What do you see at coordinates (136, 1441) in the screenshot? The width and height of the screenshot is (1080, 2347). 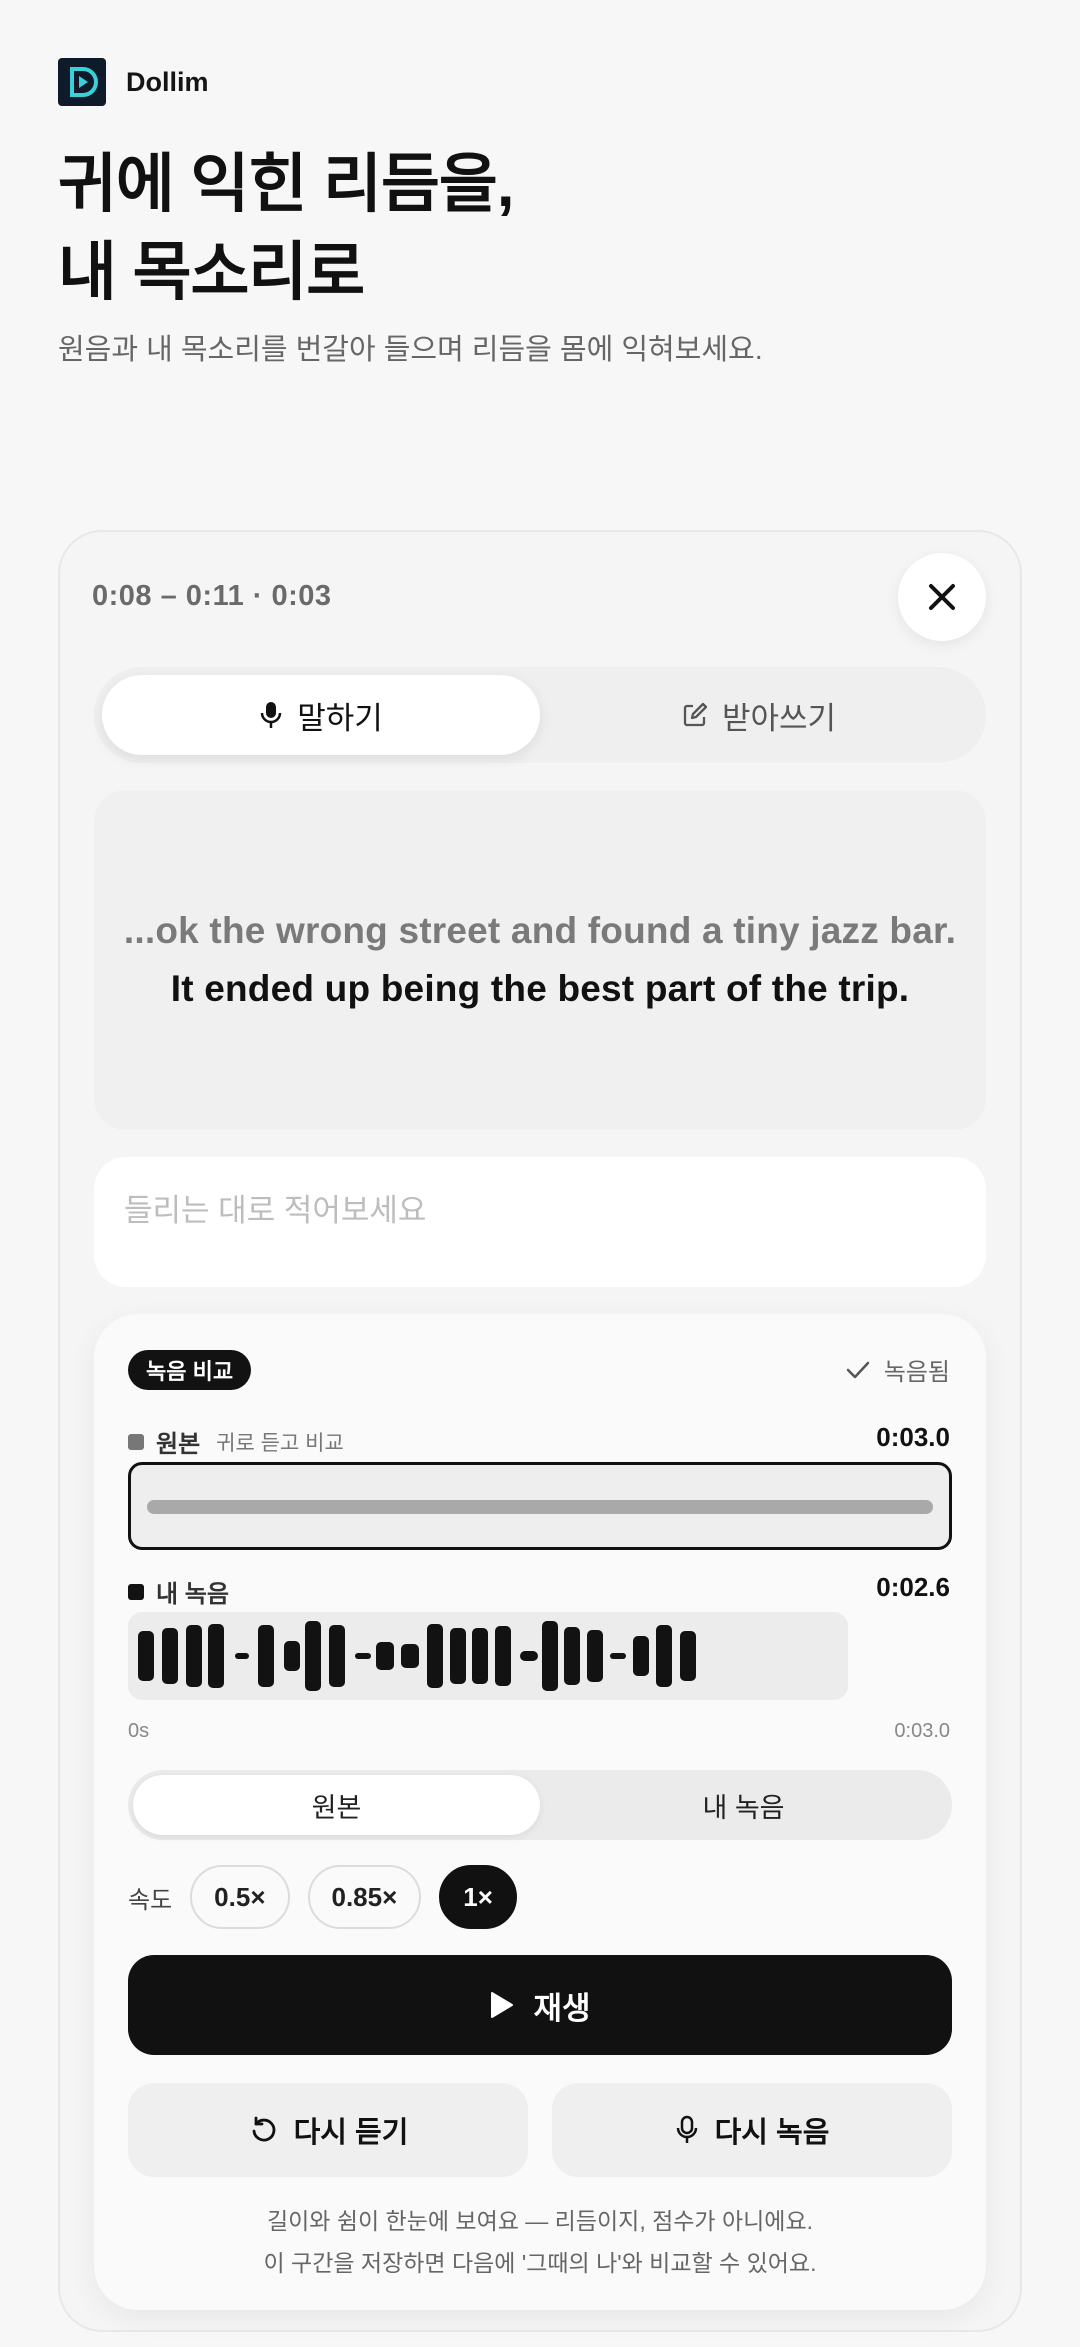 I see `original-legend-swatch` at bounding box center [136, 1441].